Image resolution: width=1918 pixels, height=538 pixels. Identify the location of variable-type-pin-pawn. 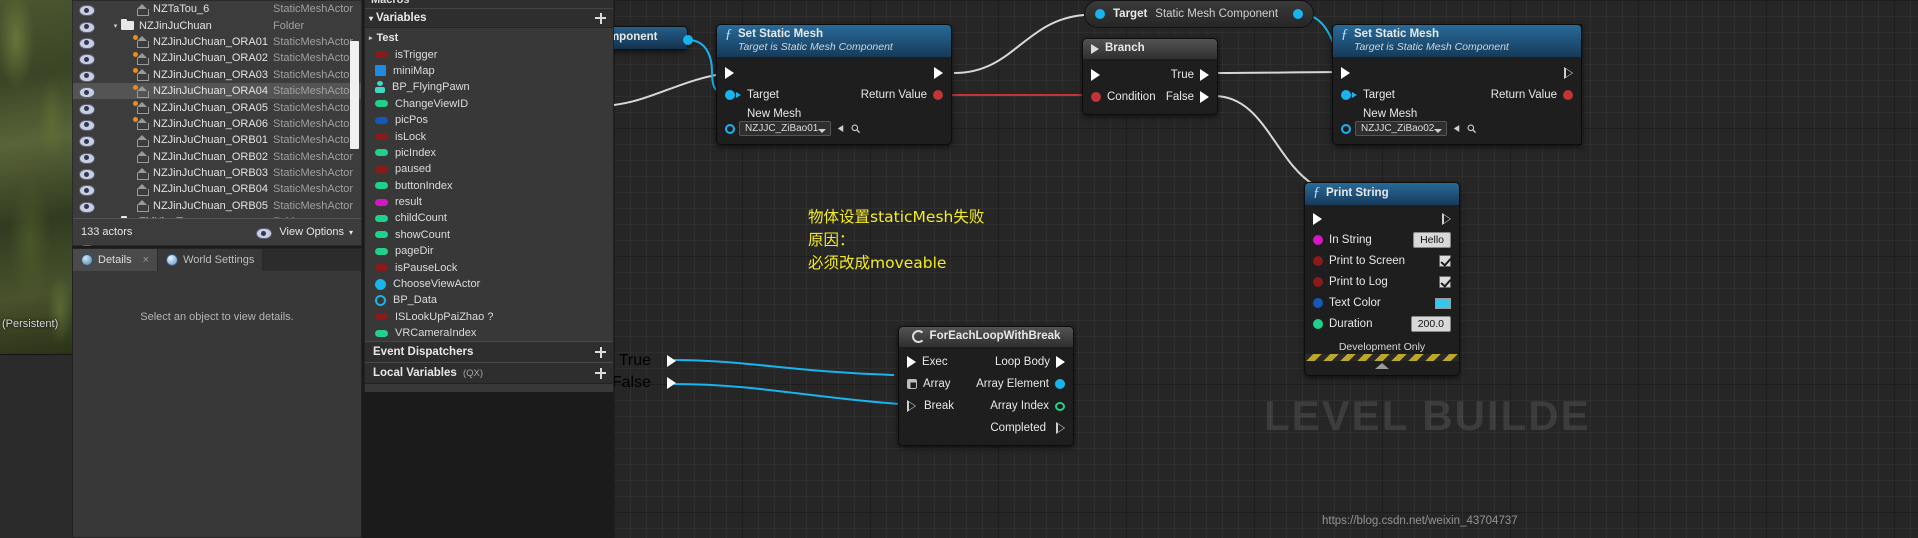
(380, 87).